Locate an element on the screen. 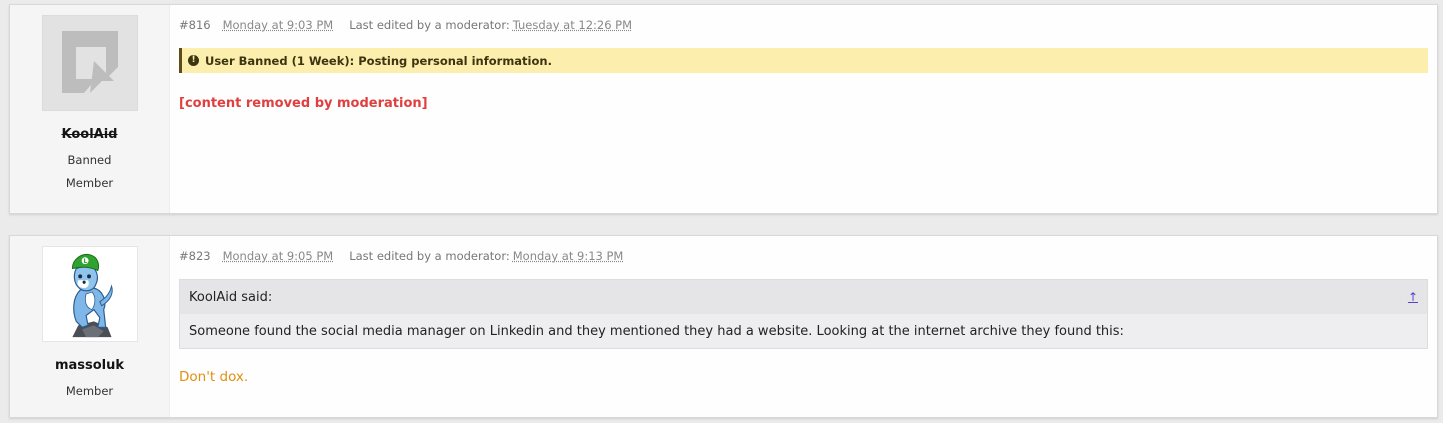  avatar: L is located at coordinates (89, 294).